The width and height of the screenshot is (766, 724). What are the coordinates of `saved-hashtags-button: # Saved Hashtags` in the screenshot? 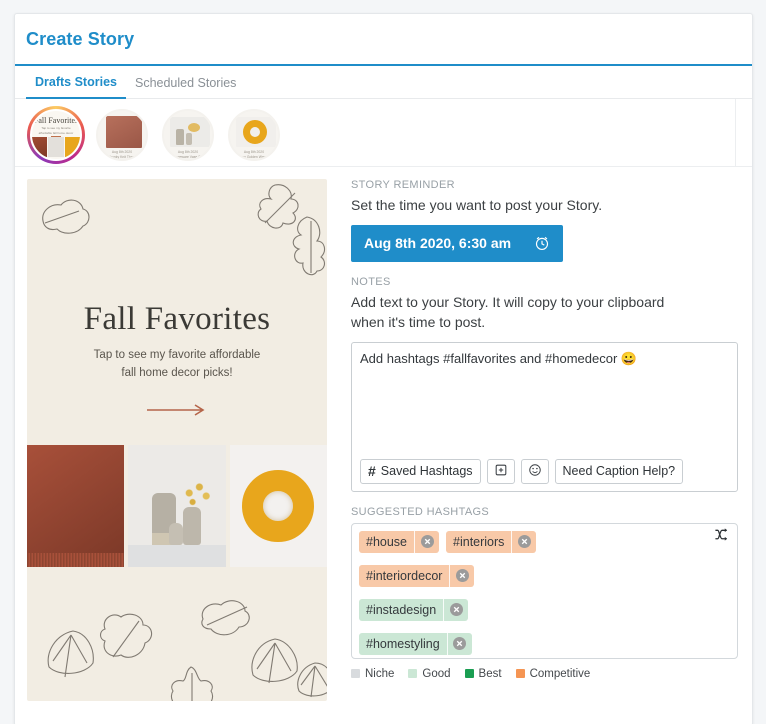 It's located at (420, 471).